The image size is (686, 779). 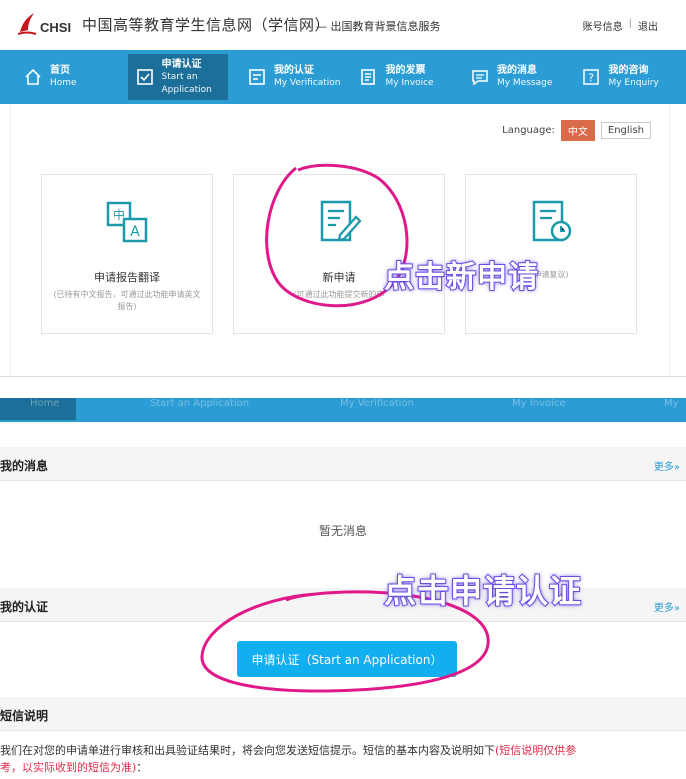 What do you see at coordinates (625, 130) in the screenshot?
I see `language-en-button: English` at bounding box center [625, 130].